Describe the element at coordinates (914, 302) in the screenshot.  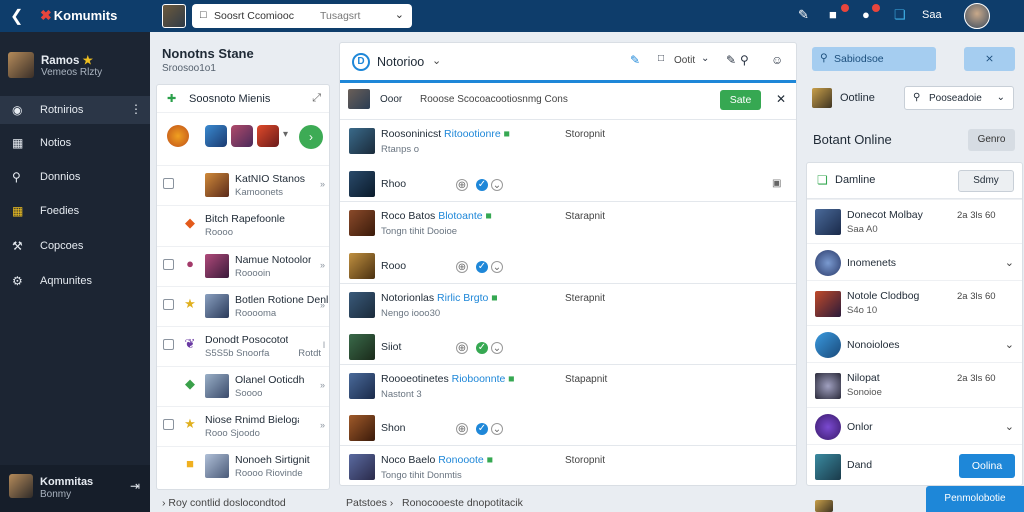
I see `online-row: Notole Clodbog S4o 10 2a 3ls 60` at that location.